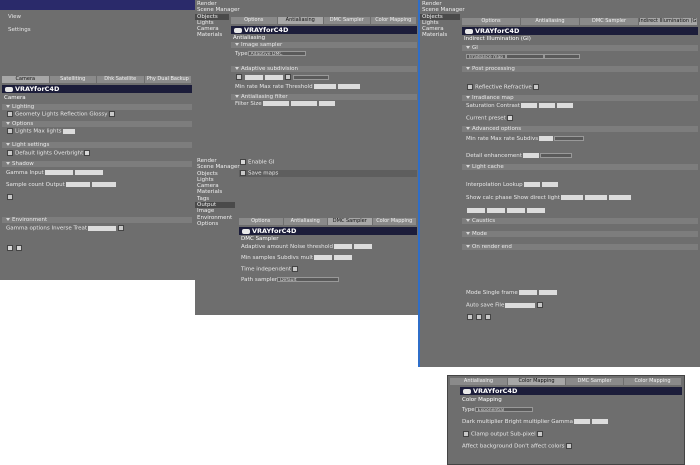 Image resolution: width=700 pixels, height=465 pixels. I want to click on section-irradiance: Irradiance map, so click(580, 98).